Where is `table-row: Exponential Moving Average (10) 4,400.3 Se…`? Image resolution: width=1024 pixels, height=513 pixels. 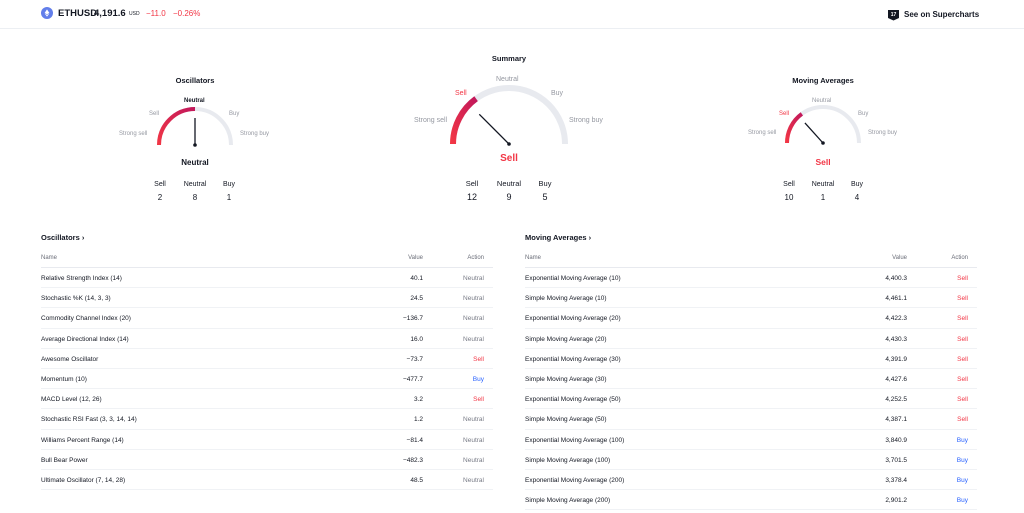 table-row: Exponential Moving Average (10) 4,400.3 Se… is located at coordinates (751, 278).